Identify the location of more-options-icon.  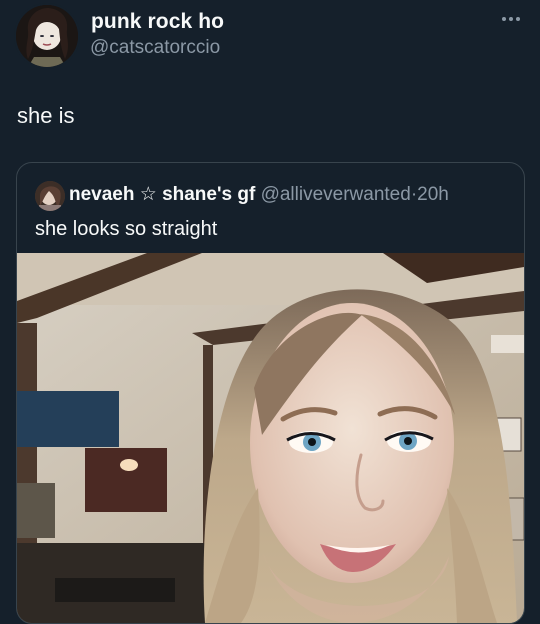
(511, 19).